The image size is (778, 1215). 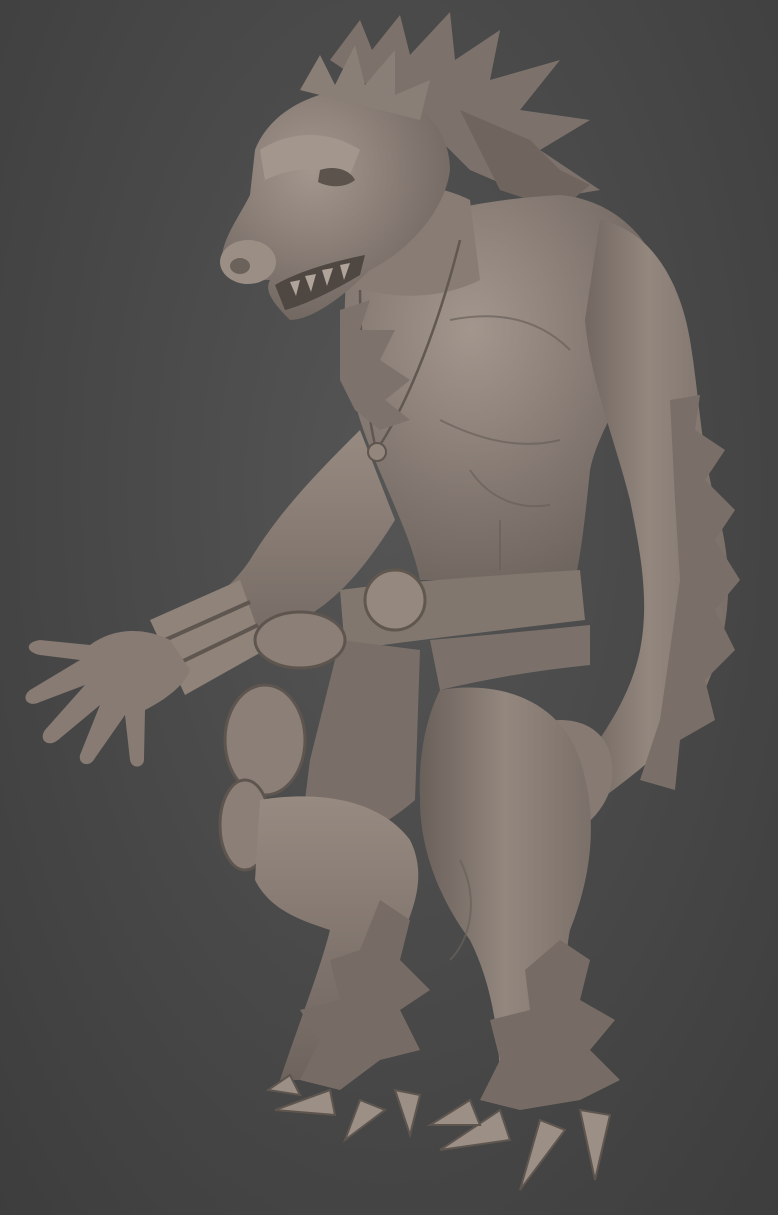 I want to click on left-hand, so click(x=108, y=698).